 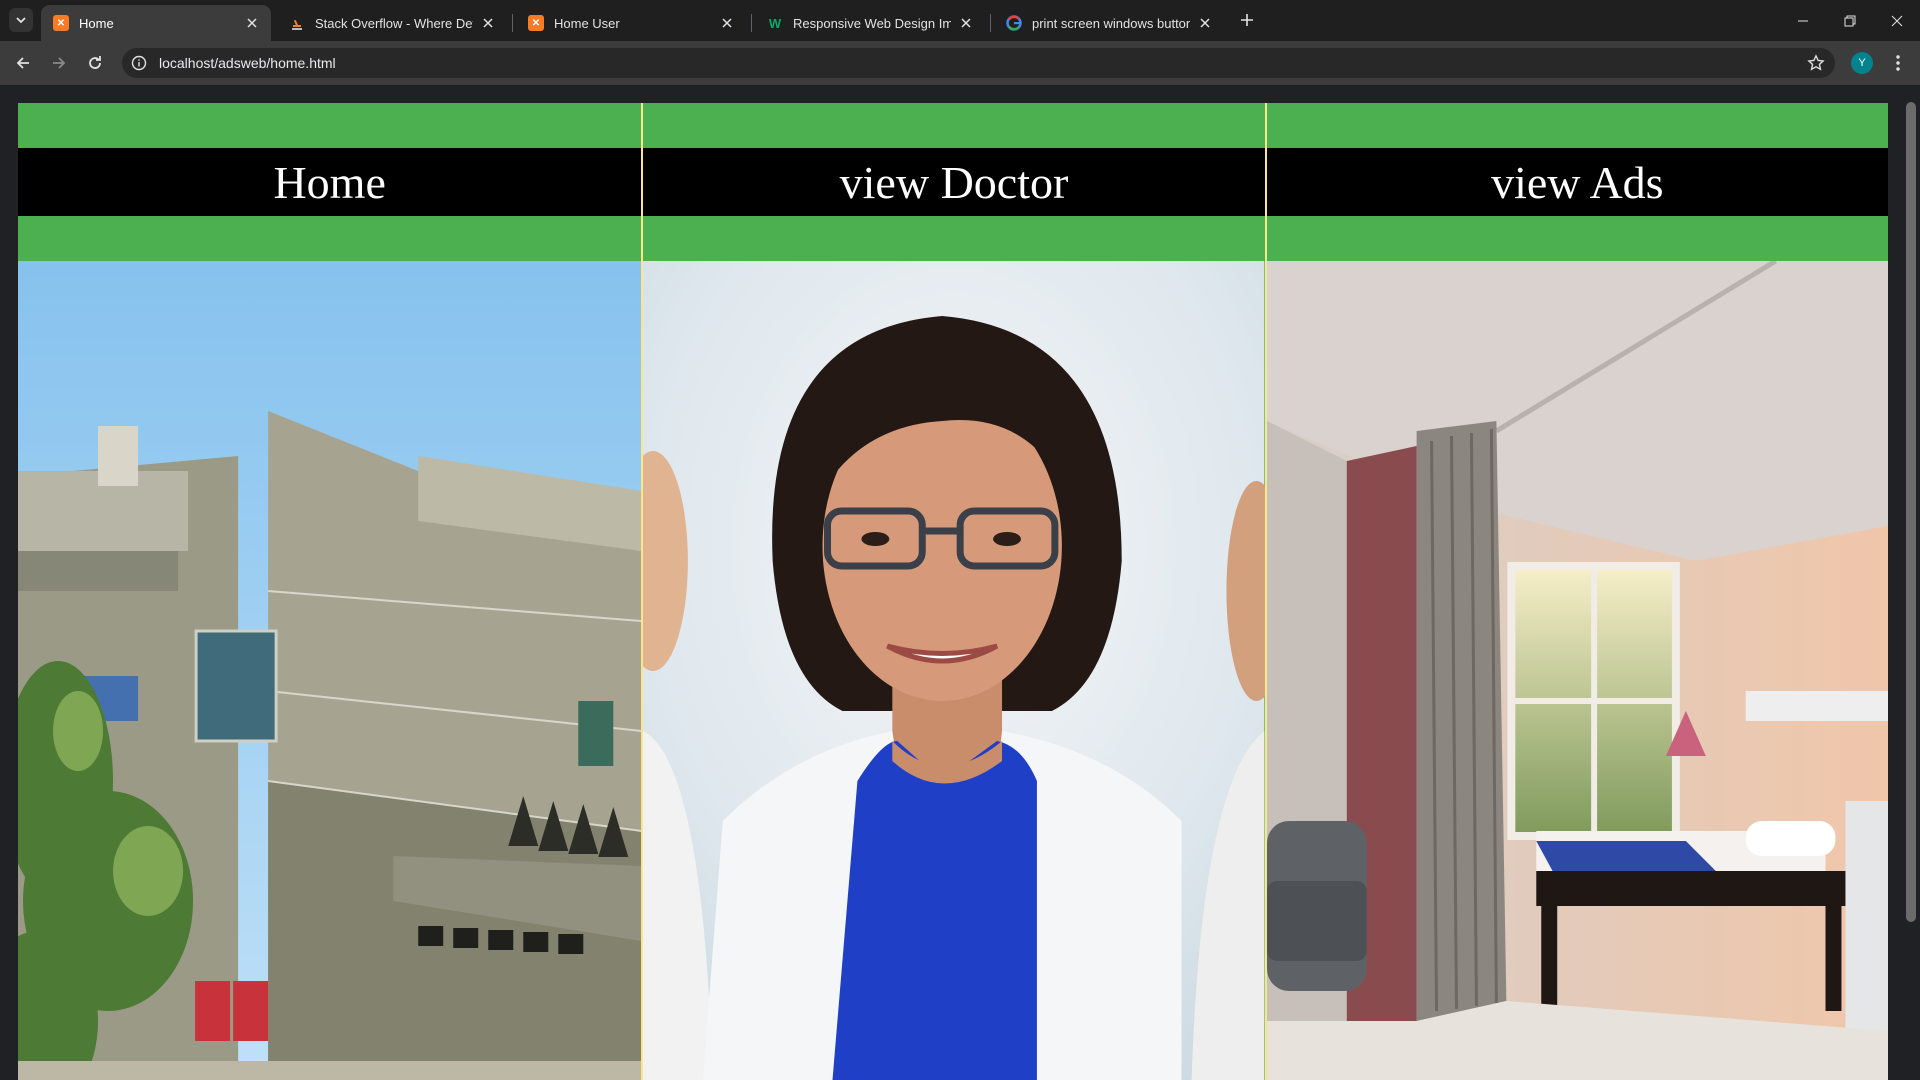 I want to click on panel-view-doctor-title: view Doctor, so click(x=954, y=182).